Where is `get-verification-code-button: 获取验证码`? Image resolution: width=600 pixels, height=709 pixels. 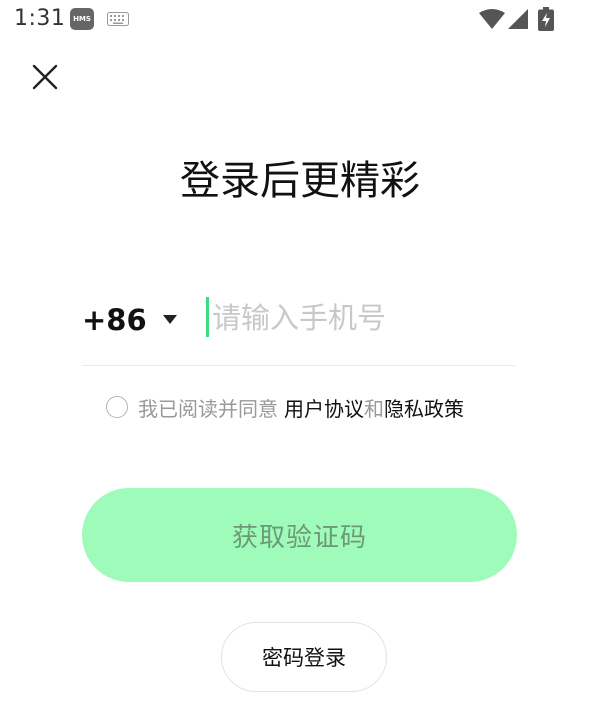
get-verification-code-button: 获取验证码 is located at coordinates (299, 535).